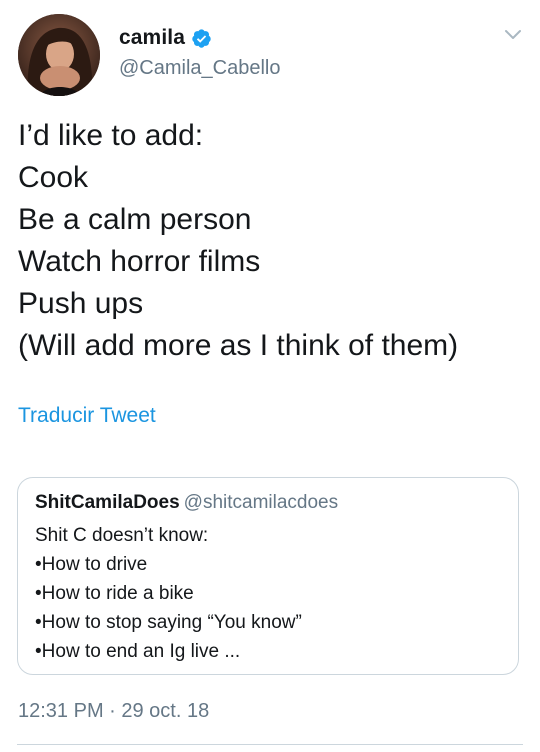 This screenshot has height=752, width=540. What do you see at coordinates (81, 303) in the screenshot?
I see `tweet-text-line: Push ups` at bounding box center [81, 303].